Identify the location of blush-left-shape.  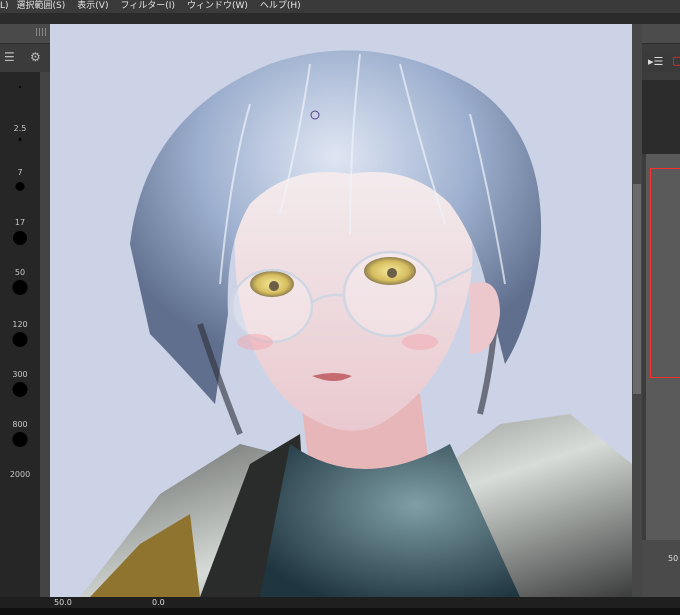
(255, 342).